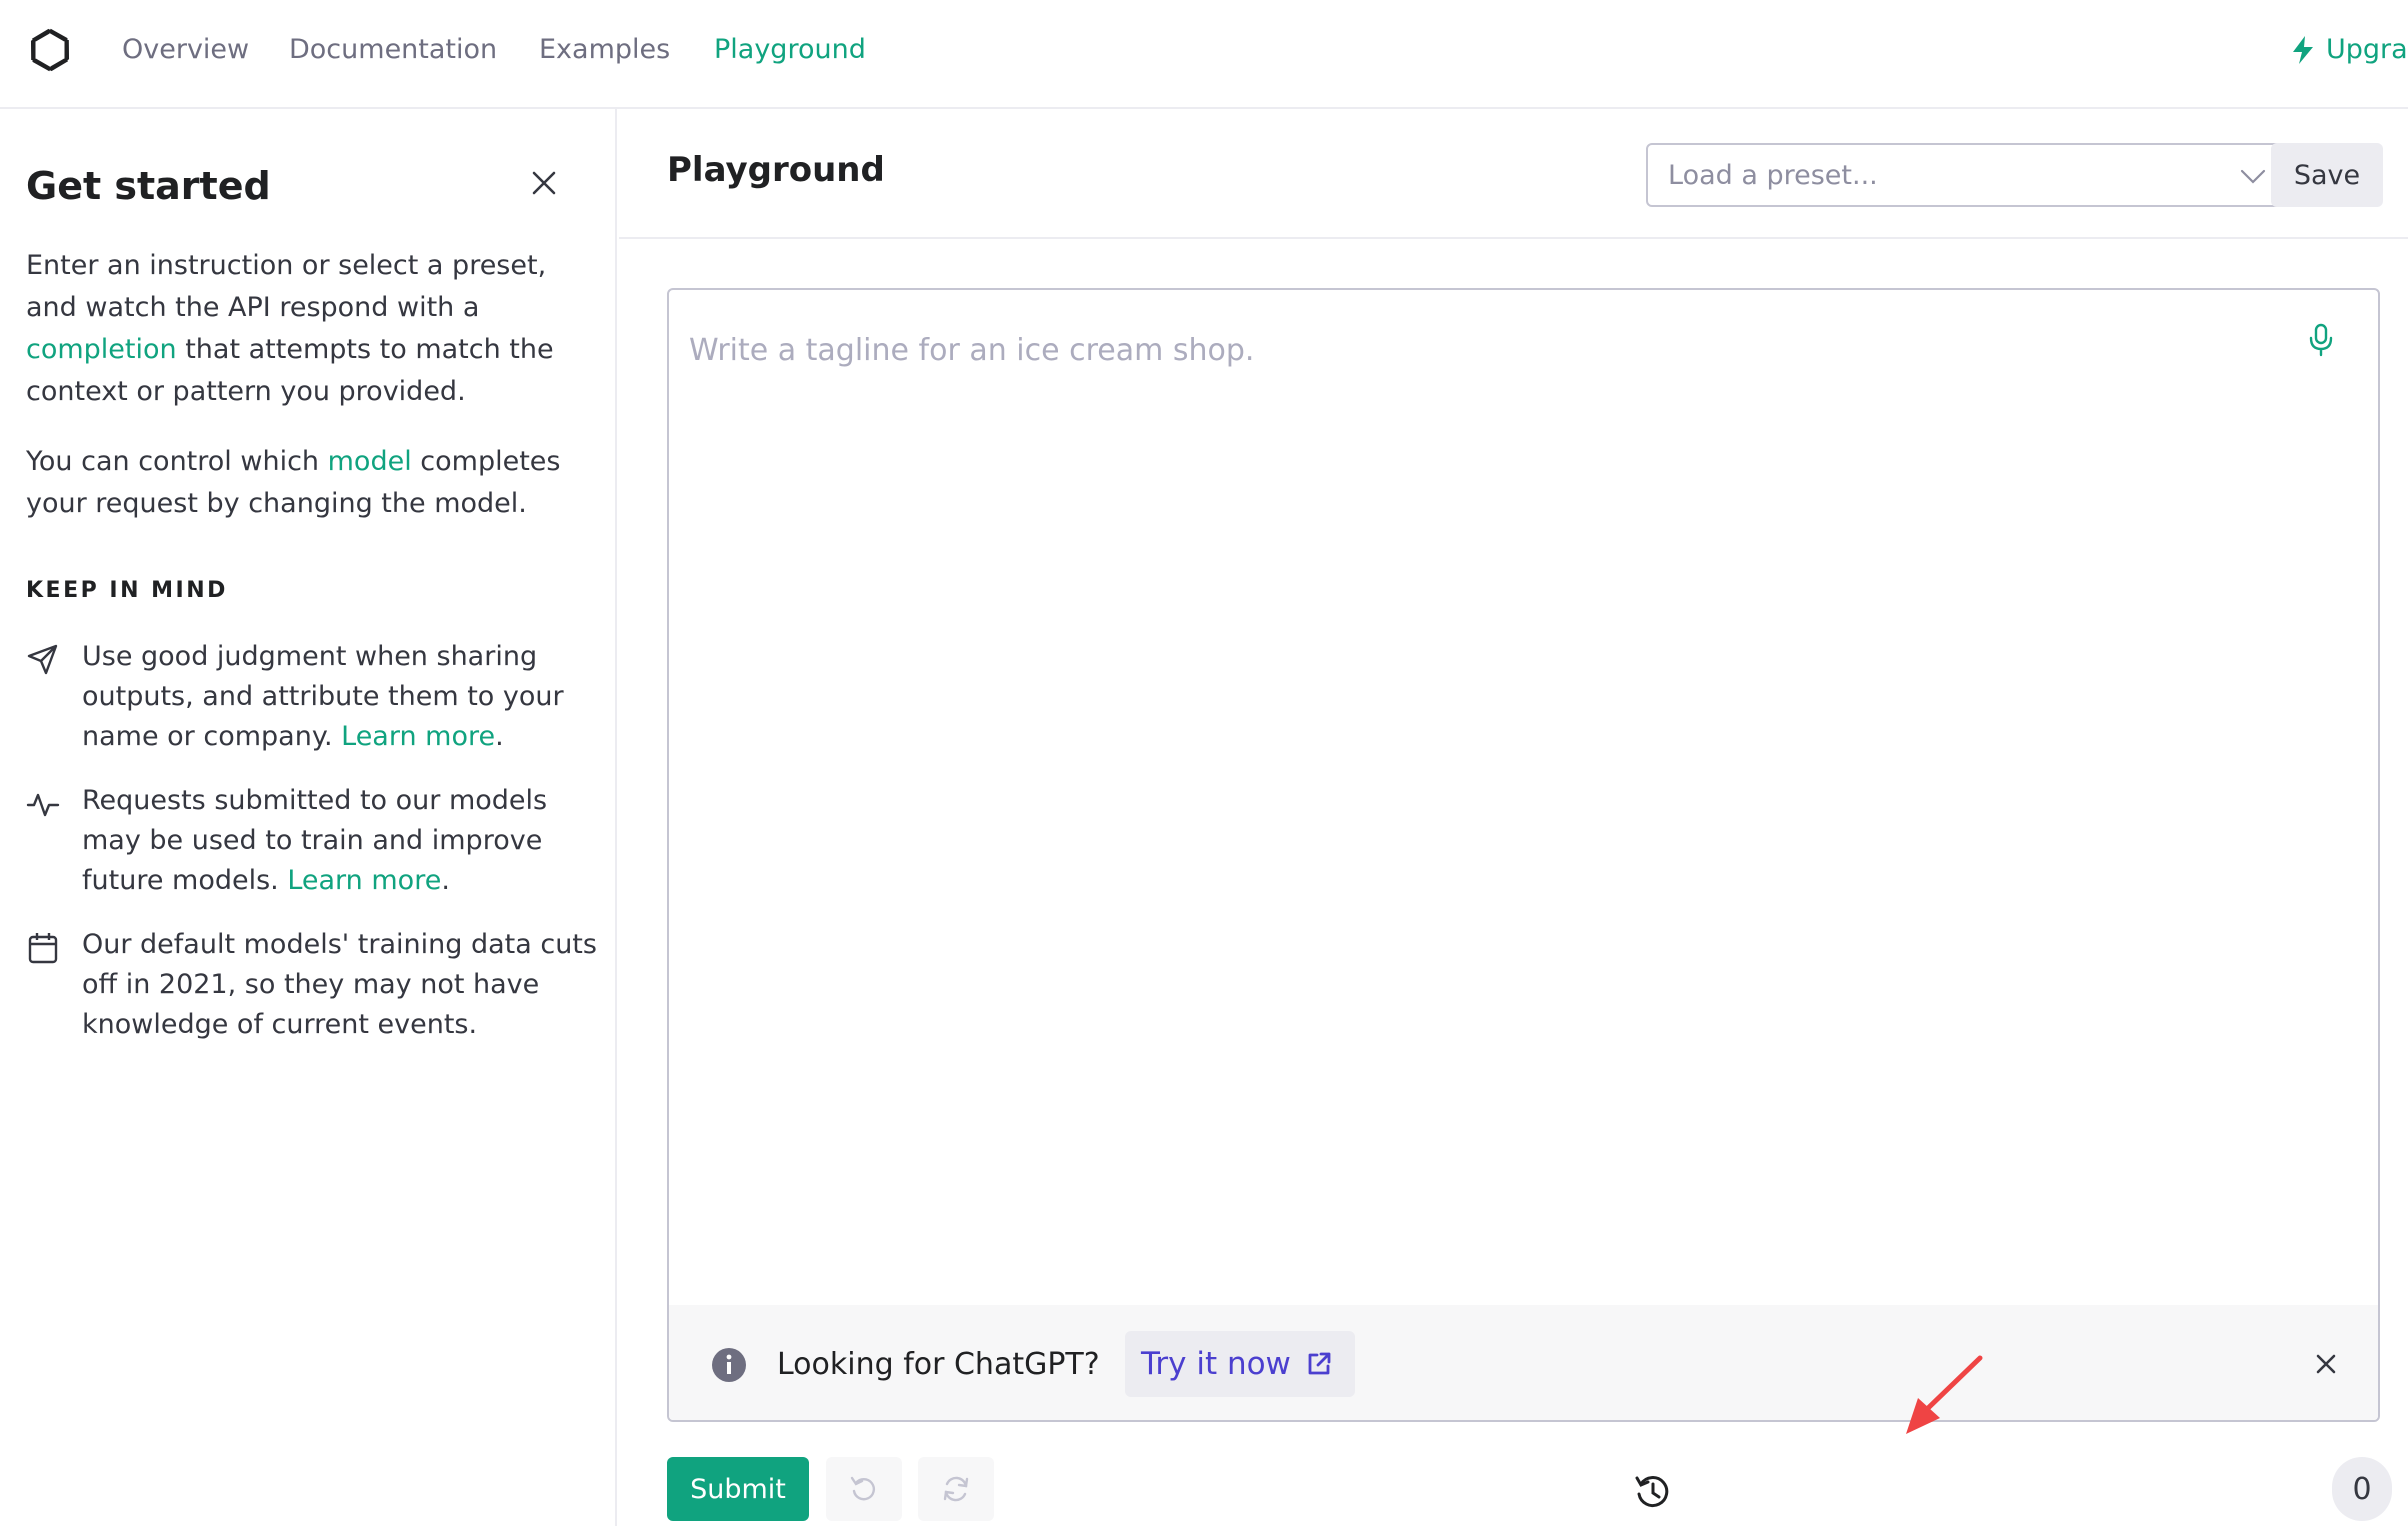 Image resolution: width=2408 pixels, height=1526 pixels. Describe the element at coordinates (1319, 1363) in the screenshot. I see `external-link-icon` at that location.